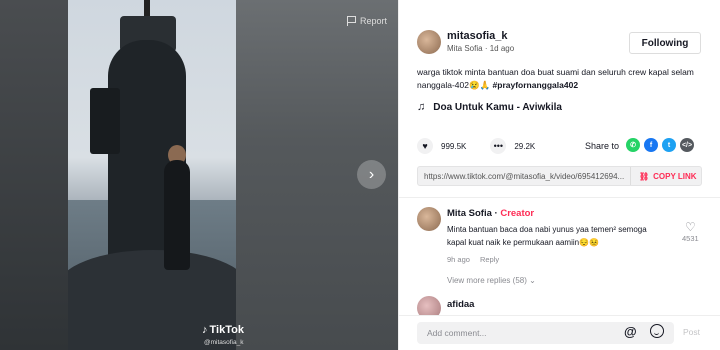 This screenshot has height=350, width=720. Describe the element at coordinates (374, 21) in the screenshot. I see `report-label: Report` at that location.